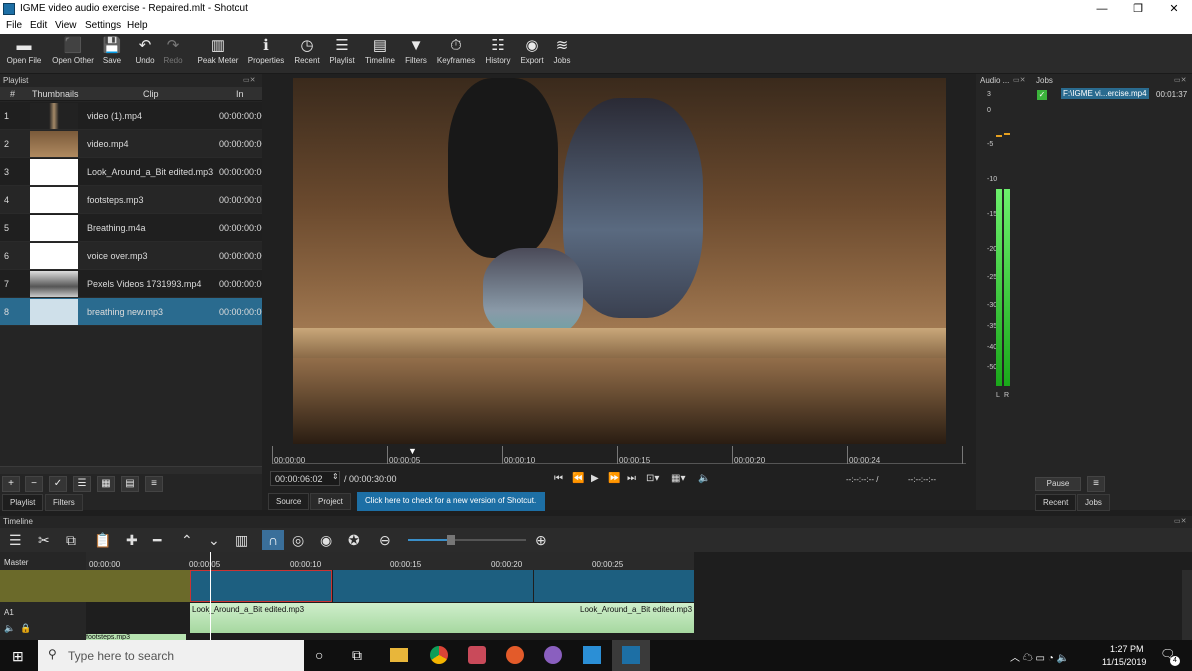 The width and height of the screenshot is (1192, 671). What do you see at coordinates (145, 50) in the screenshot?
I see `undo-button: ↶ Undo` at bounding box center [145, 50].